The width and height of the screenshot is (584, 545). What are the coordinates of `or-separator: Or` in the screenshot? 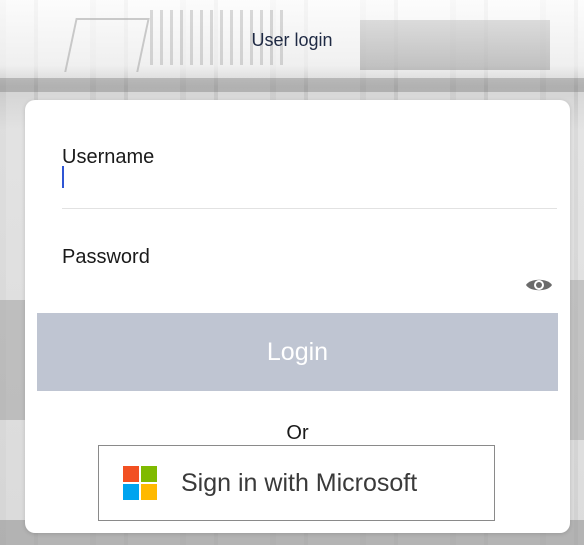 It's located at (297, 433).